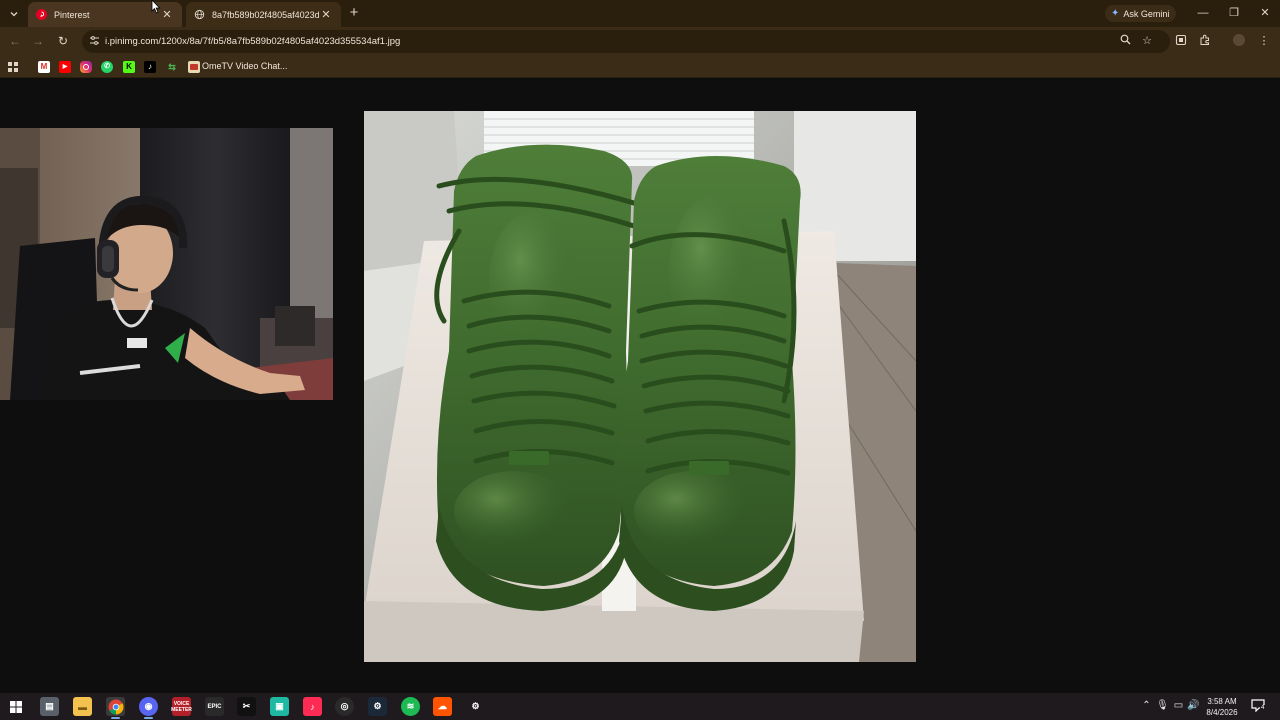 The image size is (1280, 720). Describe the element at coordinates (115, 708) in the screenshot. I see `chrome-icon` at that location.